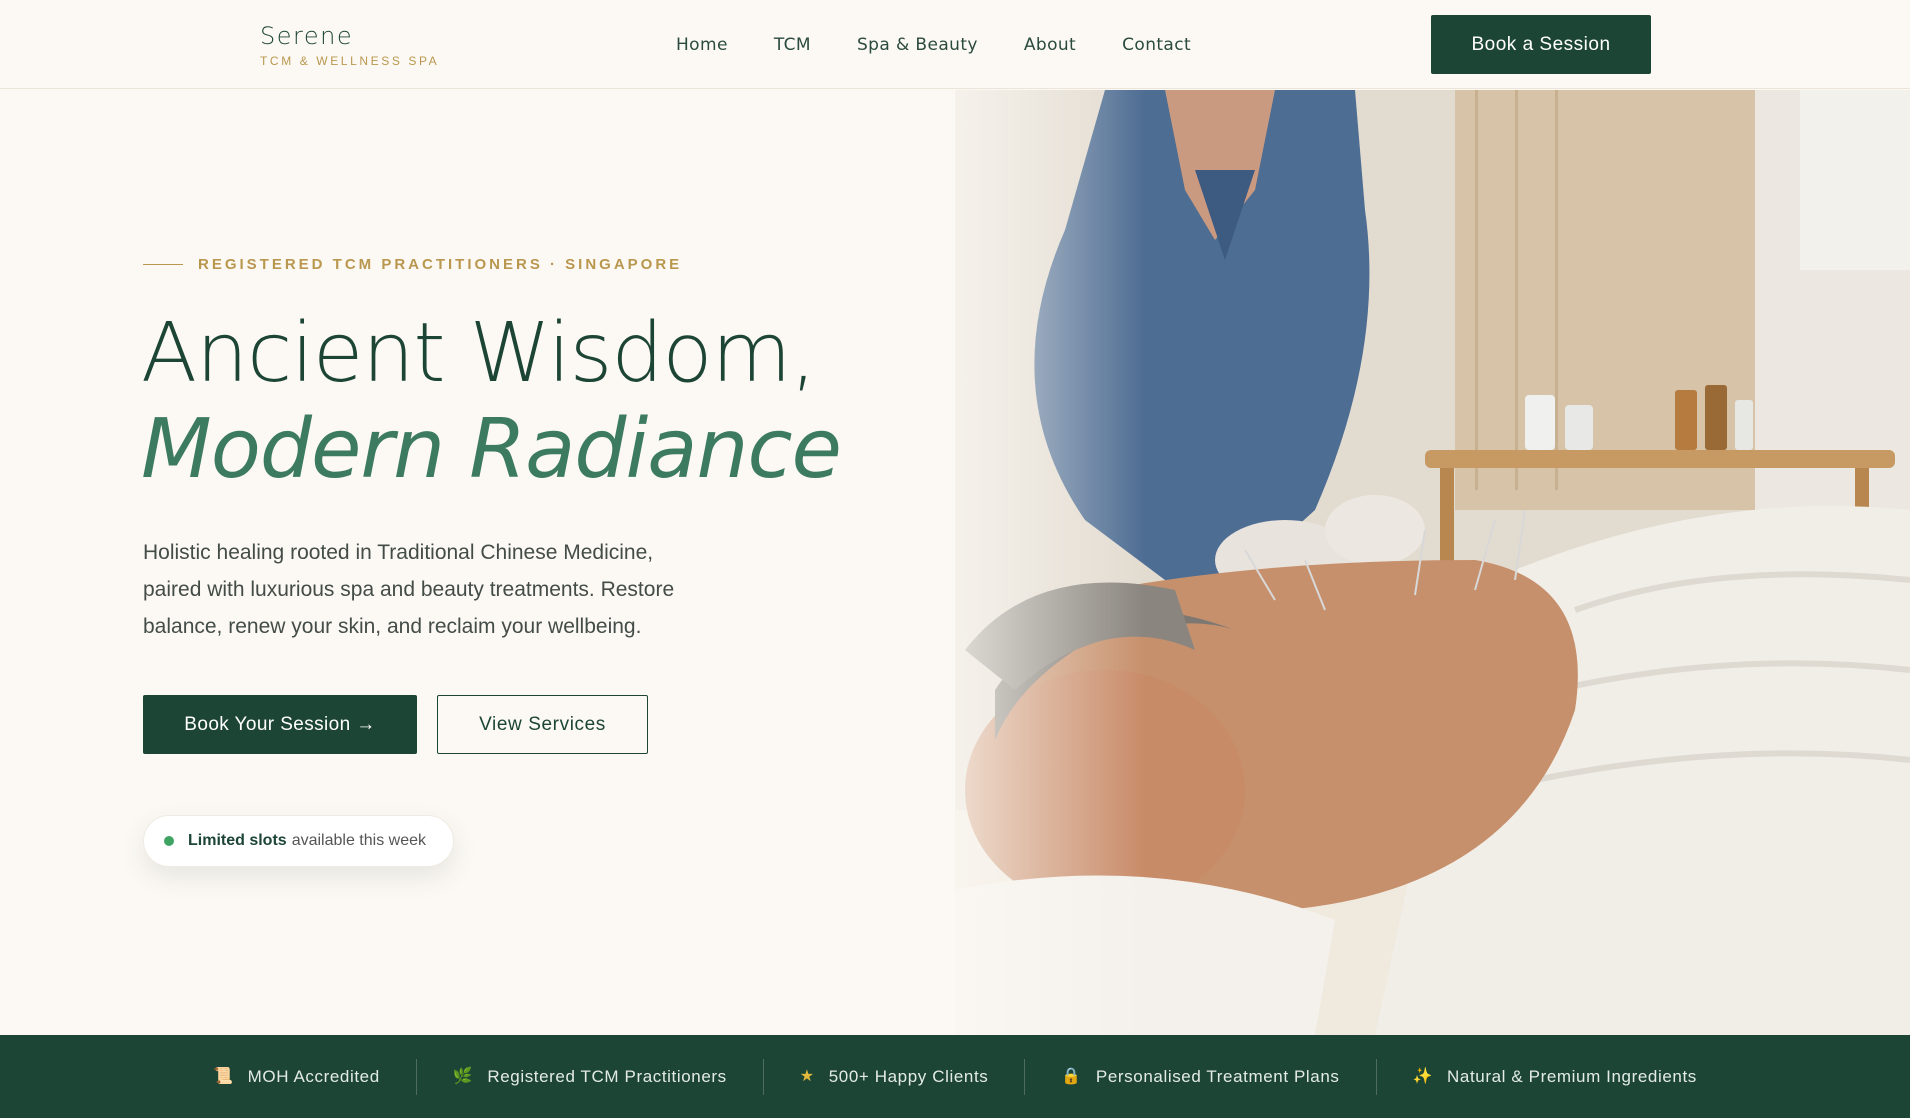 The height and width of the screenshot is (1118, 1910). Describe the element at coordinates (358, 840) in the screenshot. I see `slots-rest: available this week` at that location.